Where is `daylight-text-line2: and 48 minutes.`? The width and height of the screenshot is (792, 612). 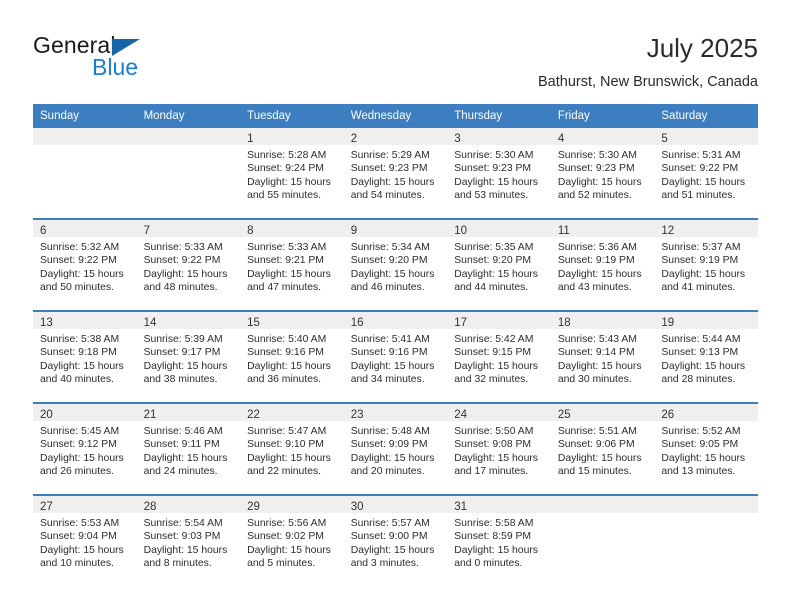 daylight-text-line2: and 48 minutes. is located at coordinates (180, 287).